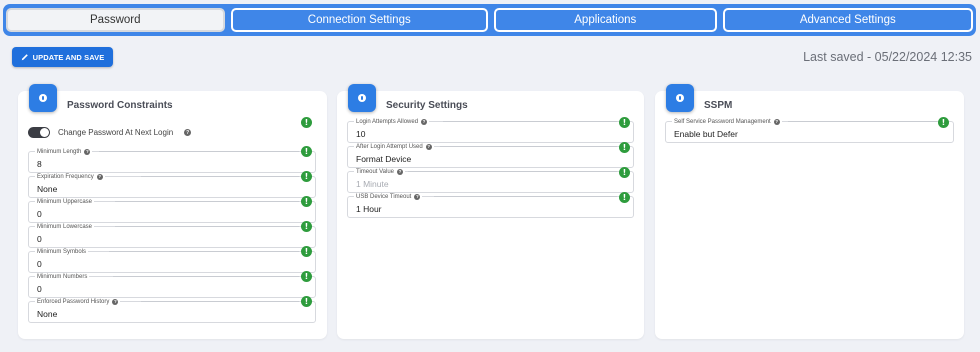  I want to click on expiration-frequency-field: Expiration Frequency? None, so click(172, 185).